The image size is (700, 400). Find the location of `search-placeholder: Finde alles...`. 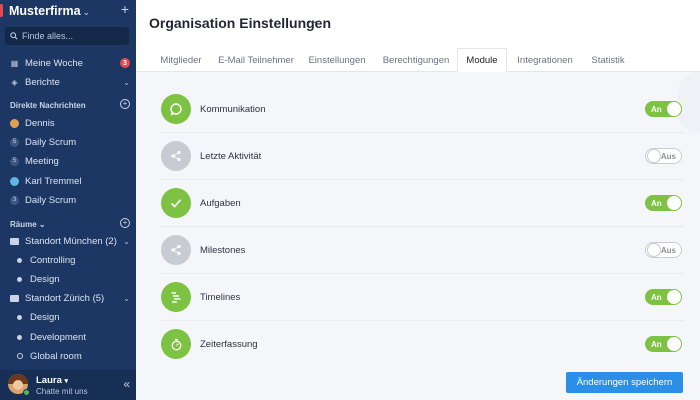

search-placeholder: Finde alles... is located at coordinates (48, 36).